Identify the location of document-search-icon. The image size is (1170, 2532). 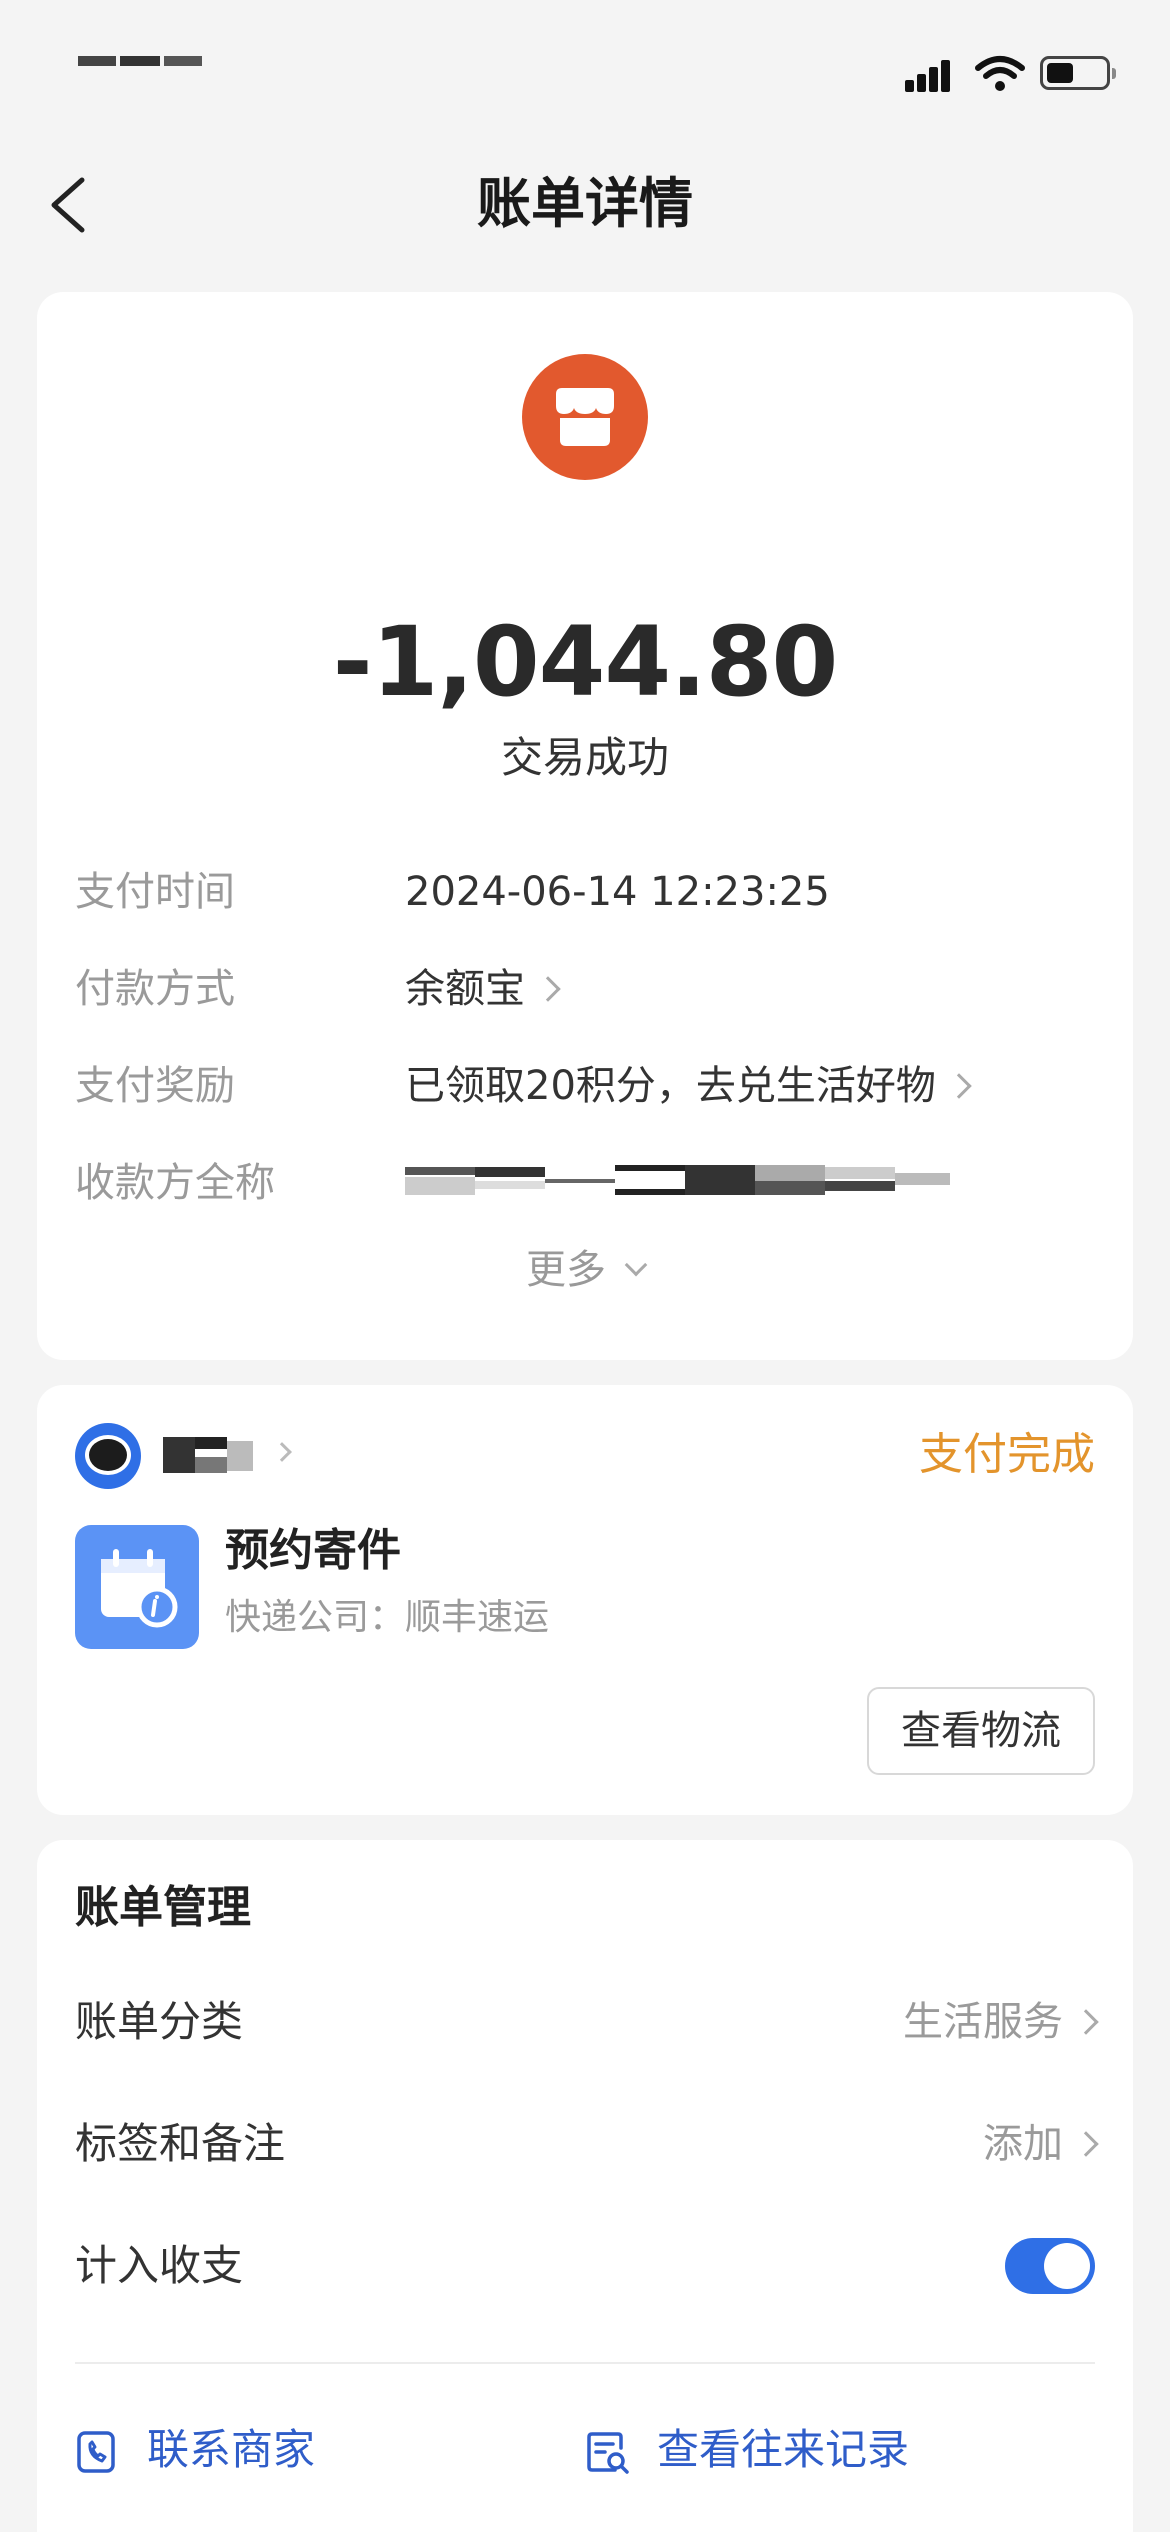
(608, 2453).